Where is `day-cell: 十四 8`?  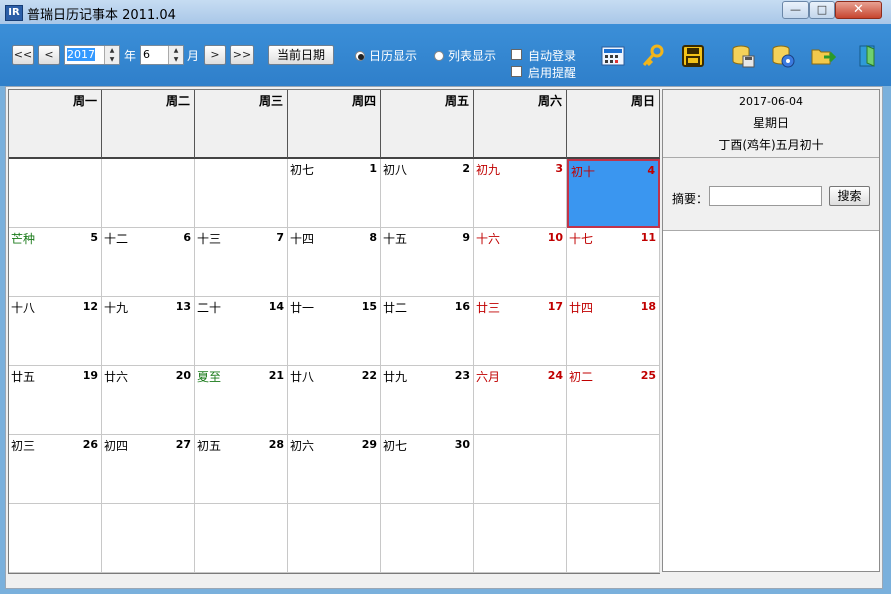 day-cell: 十四 8 is located at coordinates (334, 262).